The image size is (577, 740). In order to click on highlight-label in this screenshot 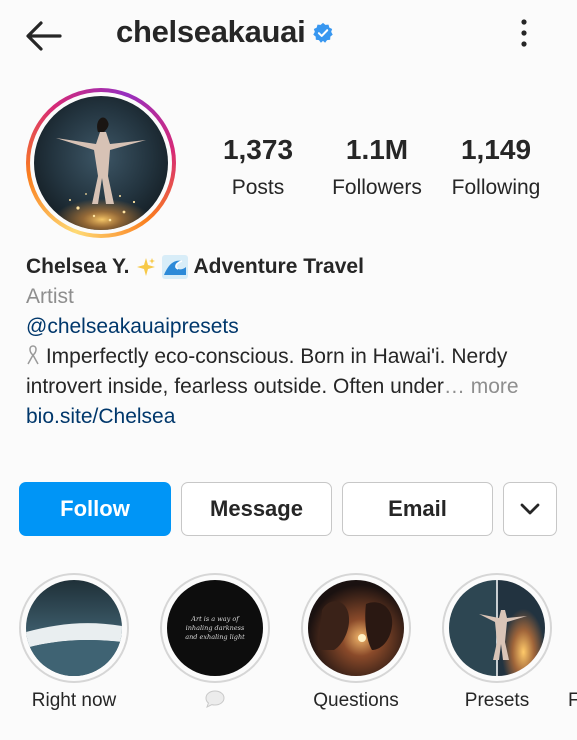, I will do `click(215, 701)`.